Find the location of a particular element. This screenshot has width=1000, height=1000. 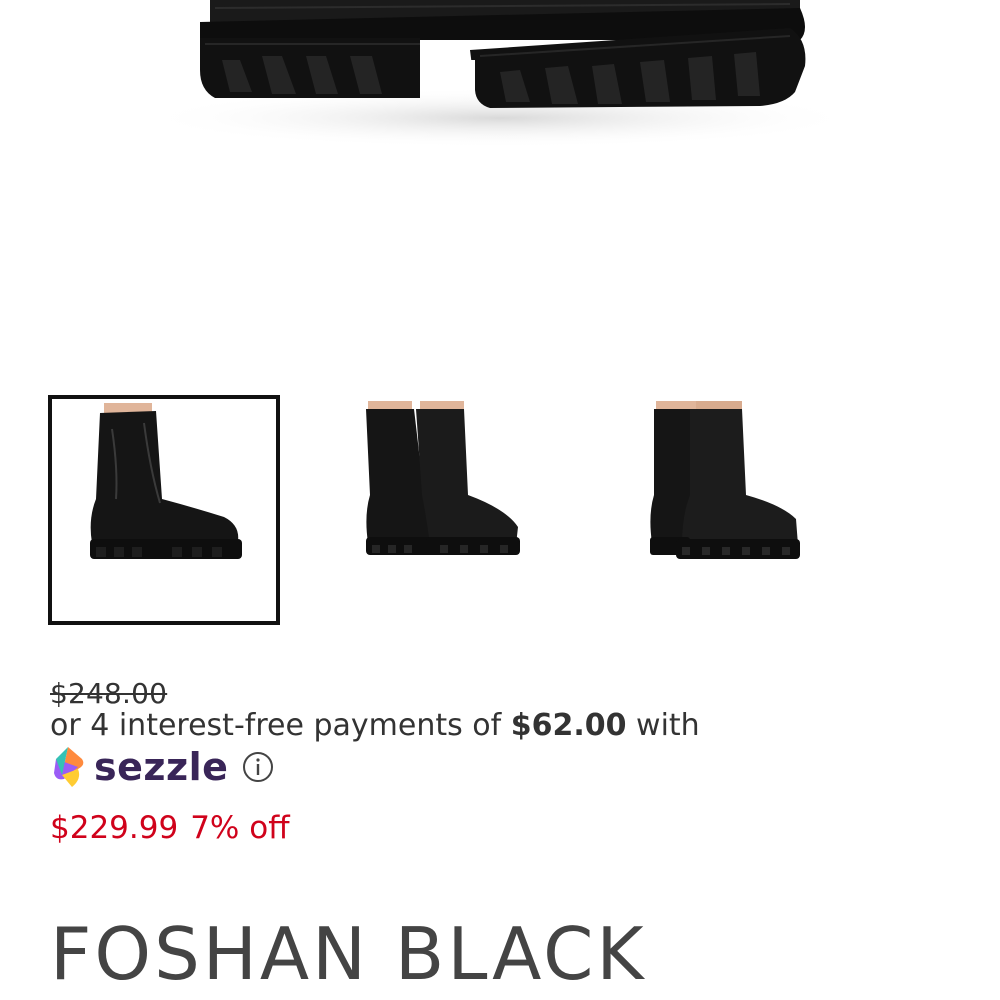

boot-sole-illustration is located at coordinates (500, 74).